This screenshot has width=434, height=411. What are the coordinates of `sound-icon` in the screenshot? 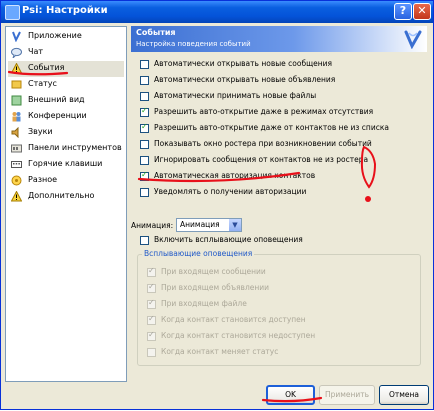 It's located at (15, 132).